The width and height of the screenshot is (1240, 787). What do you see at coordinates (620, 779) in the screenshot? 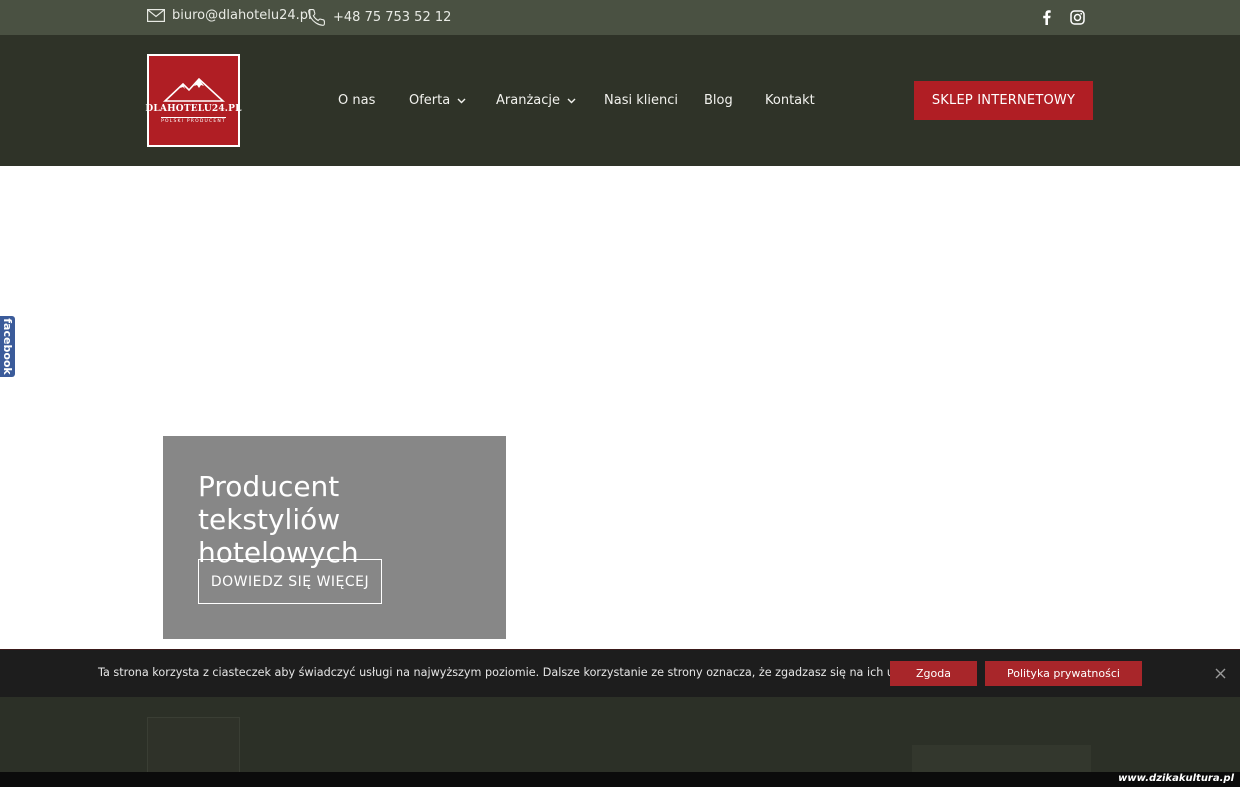
I see `bottom-strip: www.dzikakultura.pl` at bounding box center [620, 779].